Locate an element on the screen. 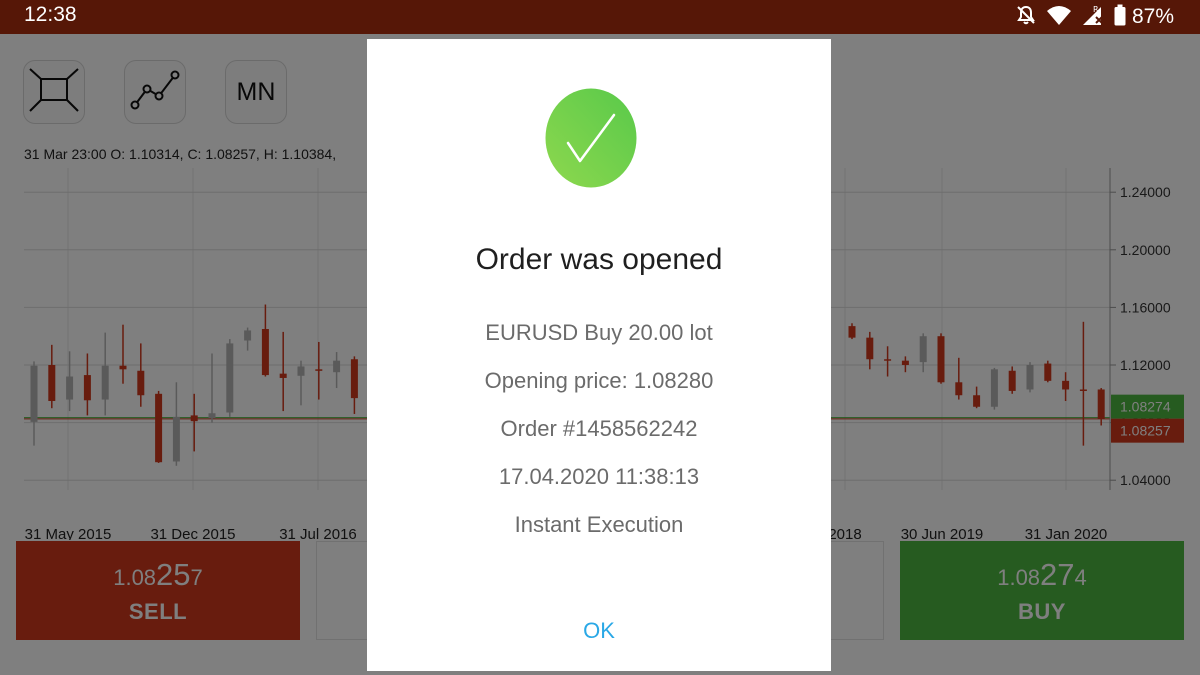 The image size is (1200, 675). svg-text: R is located at coordinates (1096, 9).